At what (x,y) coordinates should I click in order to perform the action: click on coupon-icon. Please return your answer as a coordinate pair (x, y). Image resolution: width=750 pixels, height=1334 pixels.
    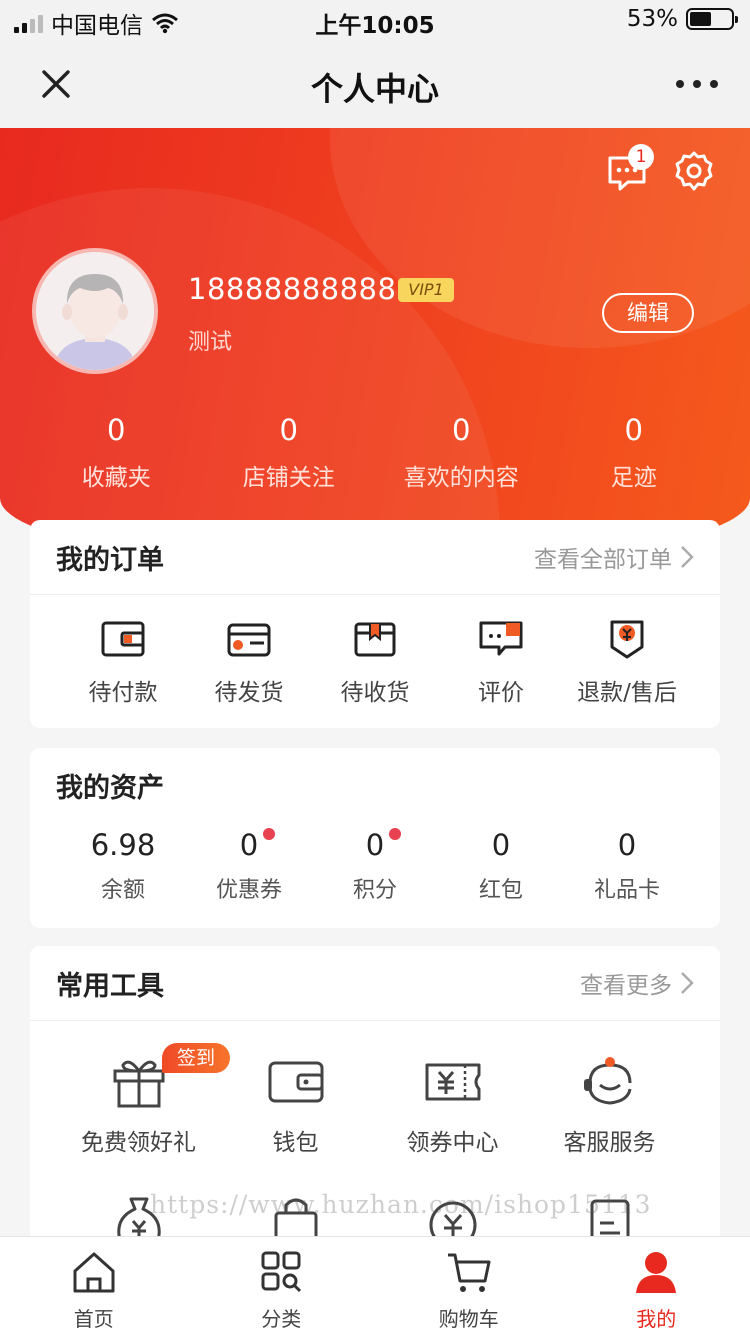
    Looking at the image, I should click on (452, 1082).